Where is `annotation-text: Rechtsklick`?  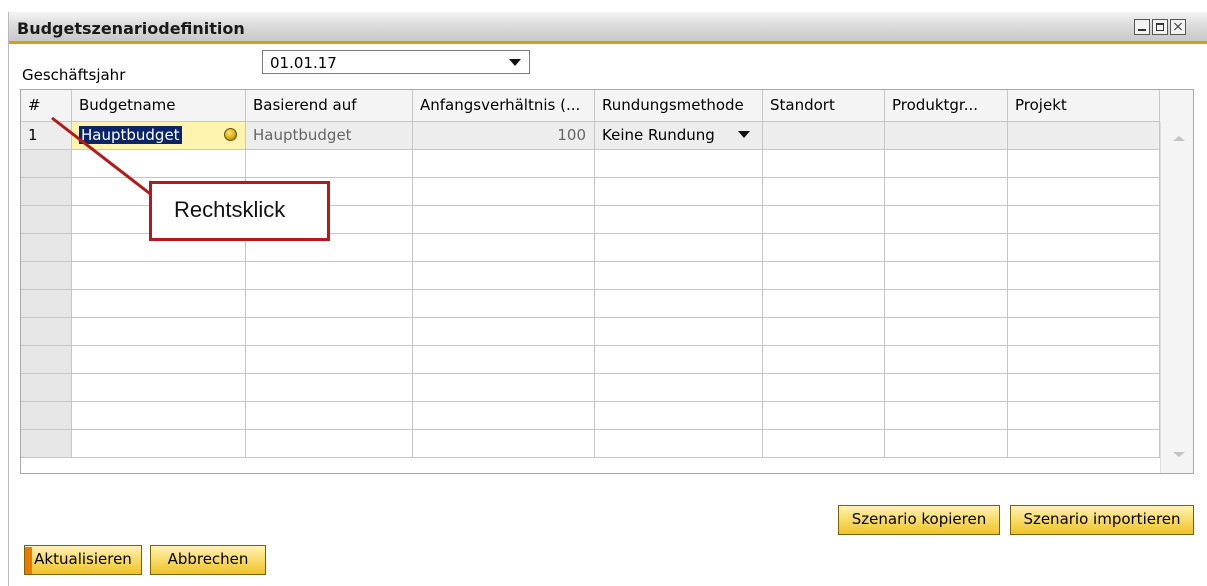
annotation-text: Rechtsklick is located at coordinates (230, 209).